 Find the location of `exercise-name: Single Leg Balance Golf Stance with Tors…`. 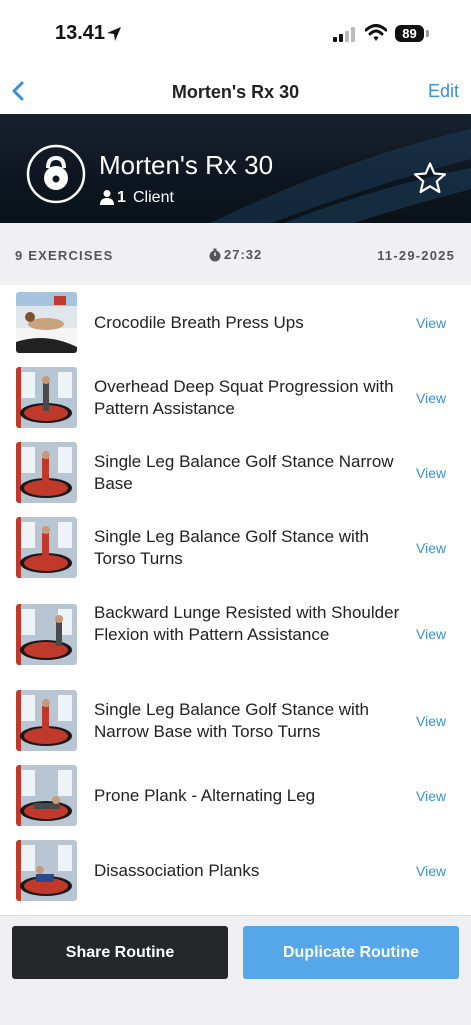

exercise-name: Single Leg Balance Golf Stance with Tors… is located at coordinates (232, 547).